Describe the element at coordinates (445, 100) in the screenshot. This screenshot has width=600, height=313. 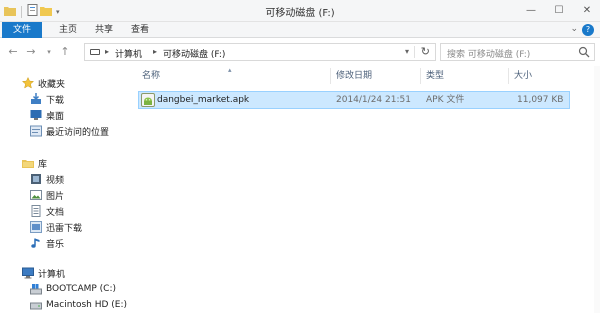
I see `file-type: APK 文件` at that location.